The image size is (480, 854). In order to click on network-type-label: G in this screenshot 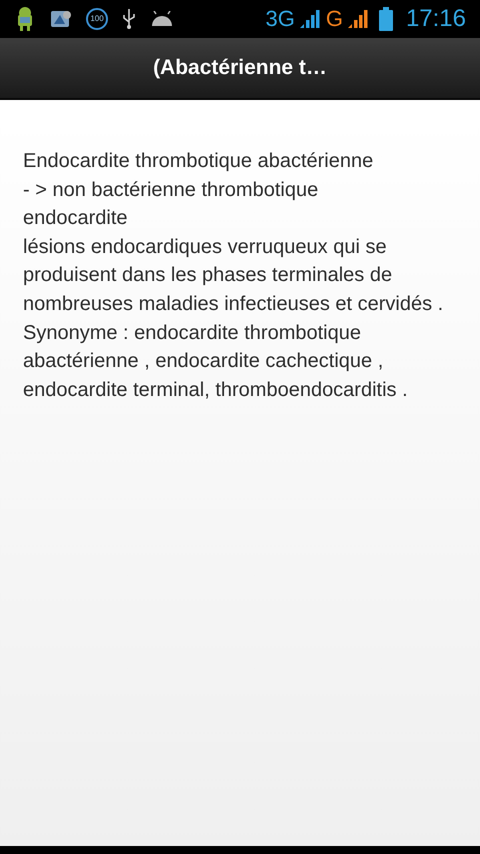, I will do `click(334, 19)`.